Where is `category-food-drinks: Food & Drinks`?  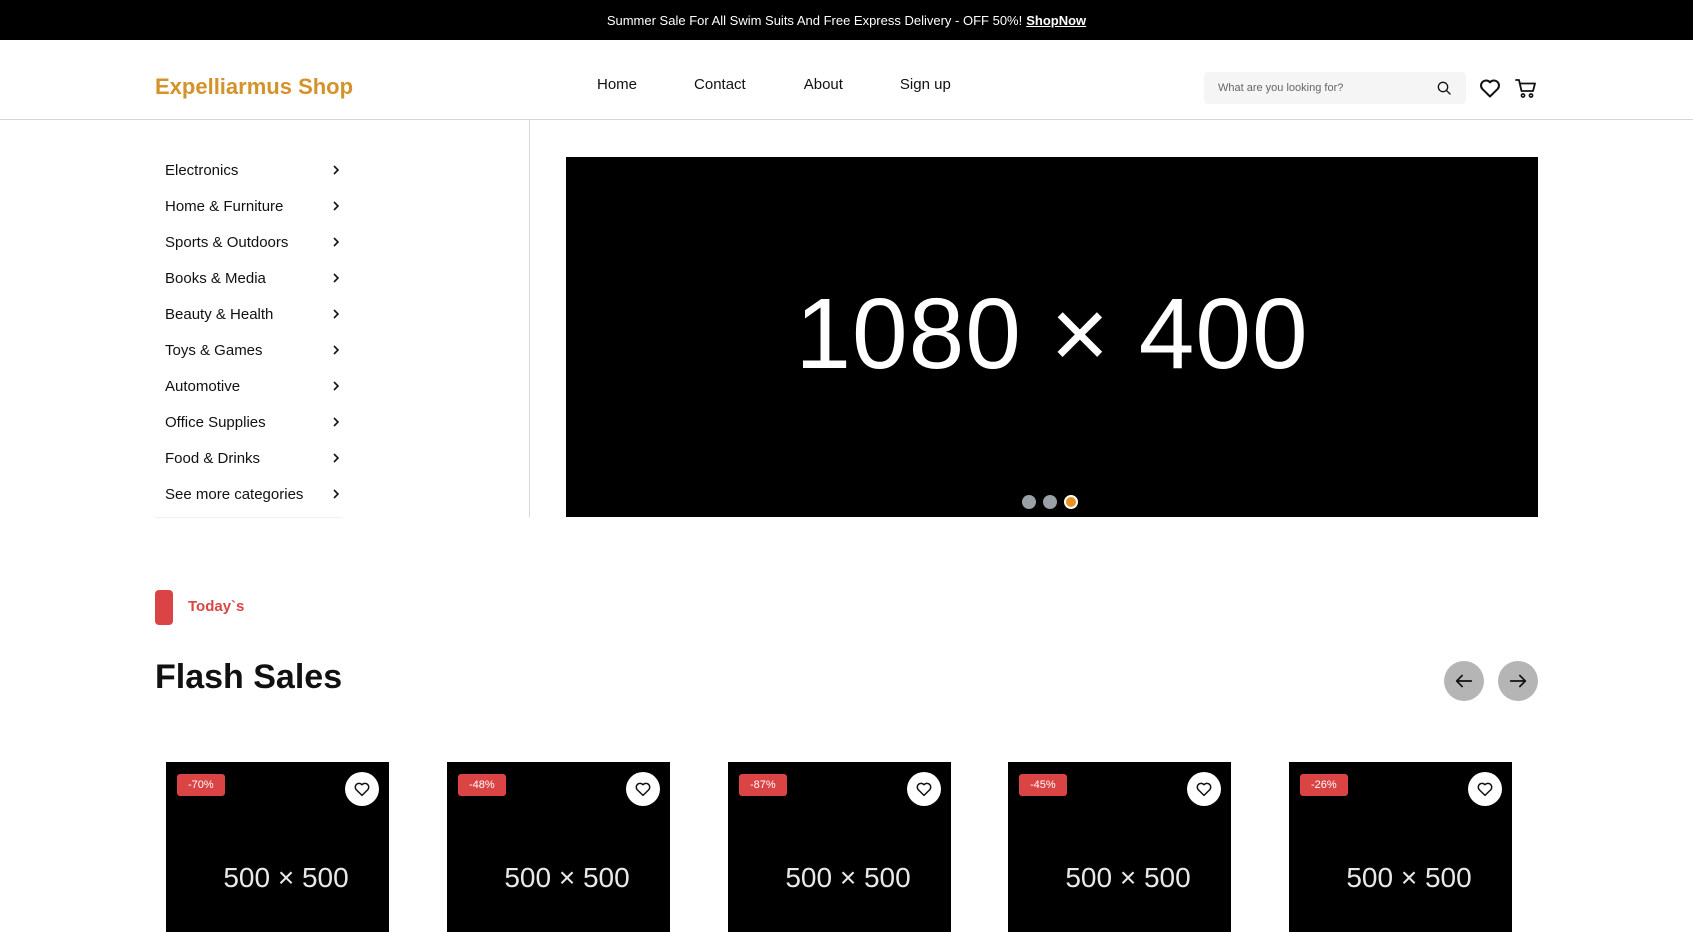 category-food-drinks: Food & Drinks is located at coordinates (253, 458).